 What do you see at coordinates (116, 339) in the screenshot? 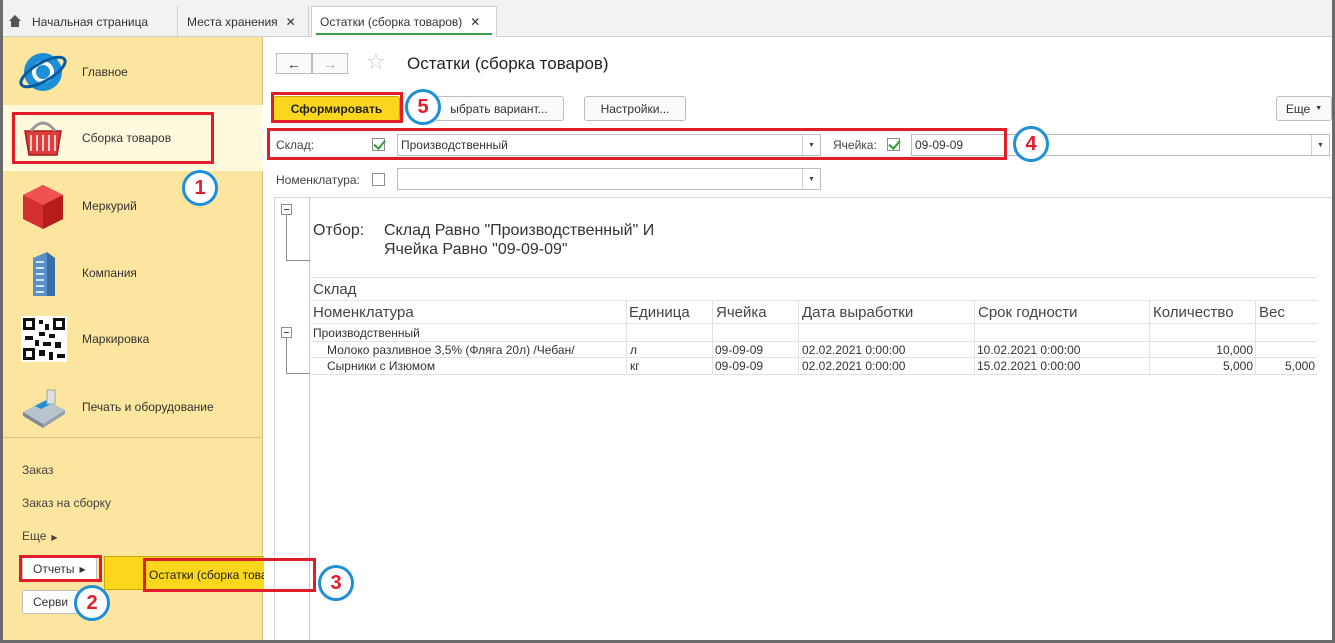
I see `sidebar-item-label: Маркировка` at bounding box center [116, 339].